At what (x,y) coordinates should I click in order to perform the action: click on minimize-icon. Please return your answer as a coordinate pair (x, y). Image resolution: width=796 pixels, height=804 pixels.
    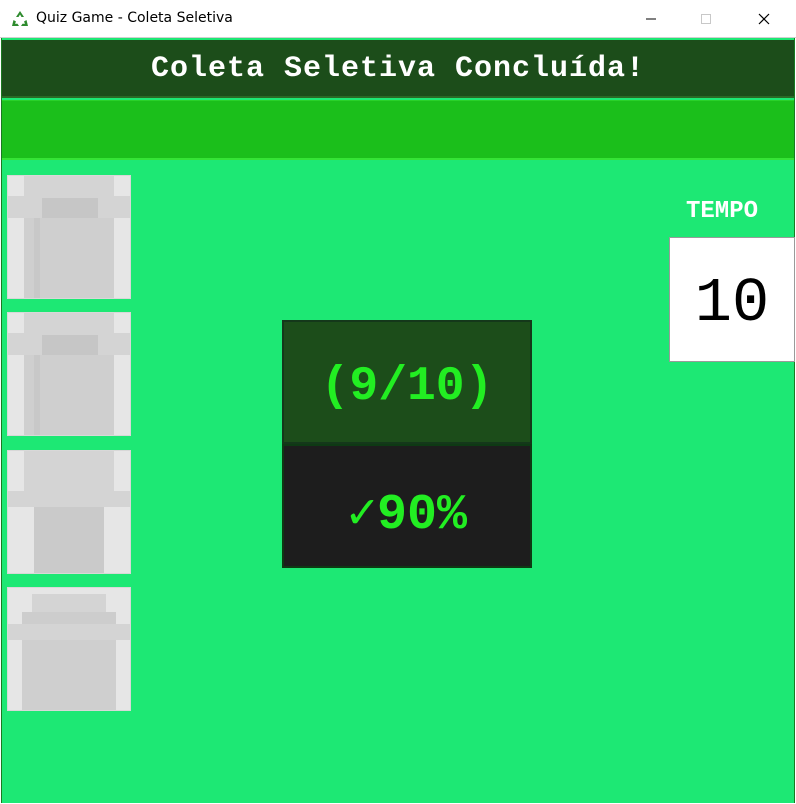
    Looking at the image, I should click on (651, 19).